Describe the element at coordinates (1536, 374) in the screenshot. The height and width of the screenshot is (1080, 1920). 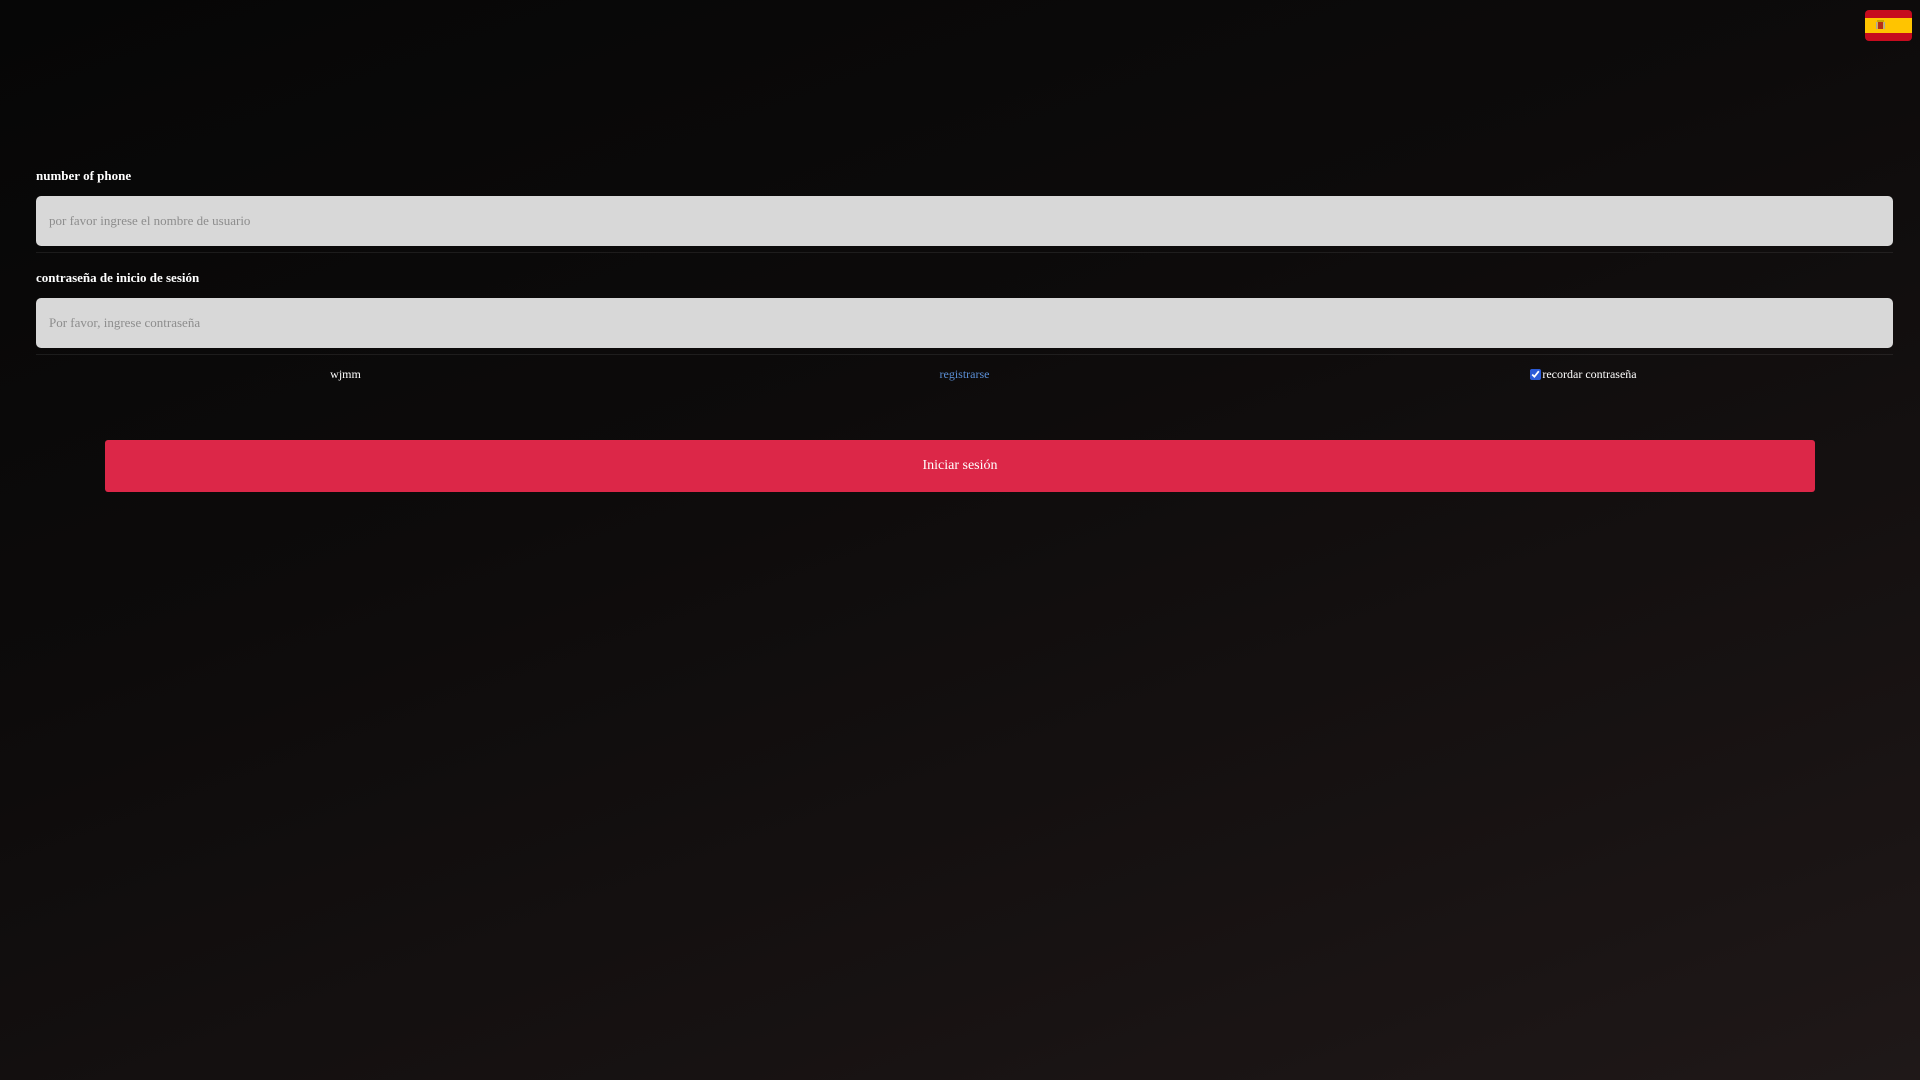
I see `remember-password-checkbox` at that location.